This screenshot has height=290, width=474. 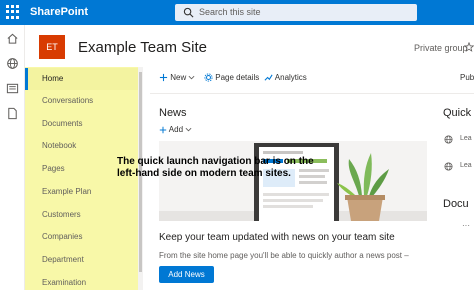 What do you see at coordinates (290, 77) in the screenshot?
I see `analytics-label: Analytics` at bounding box center [290, 77].